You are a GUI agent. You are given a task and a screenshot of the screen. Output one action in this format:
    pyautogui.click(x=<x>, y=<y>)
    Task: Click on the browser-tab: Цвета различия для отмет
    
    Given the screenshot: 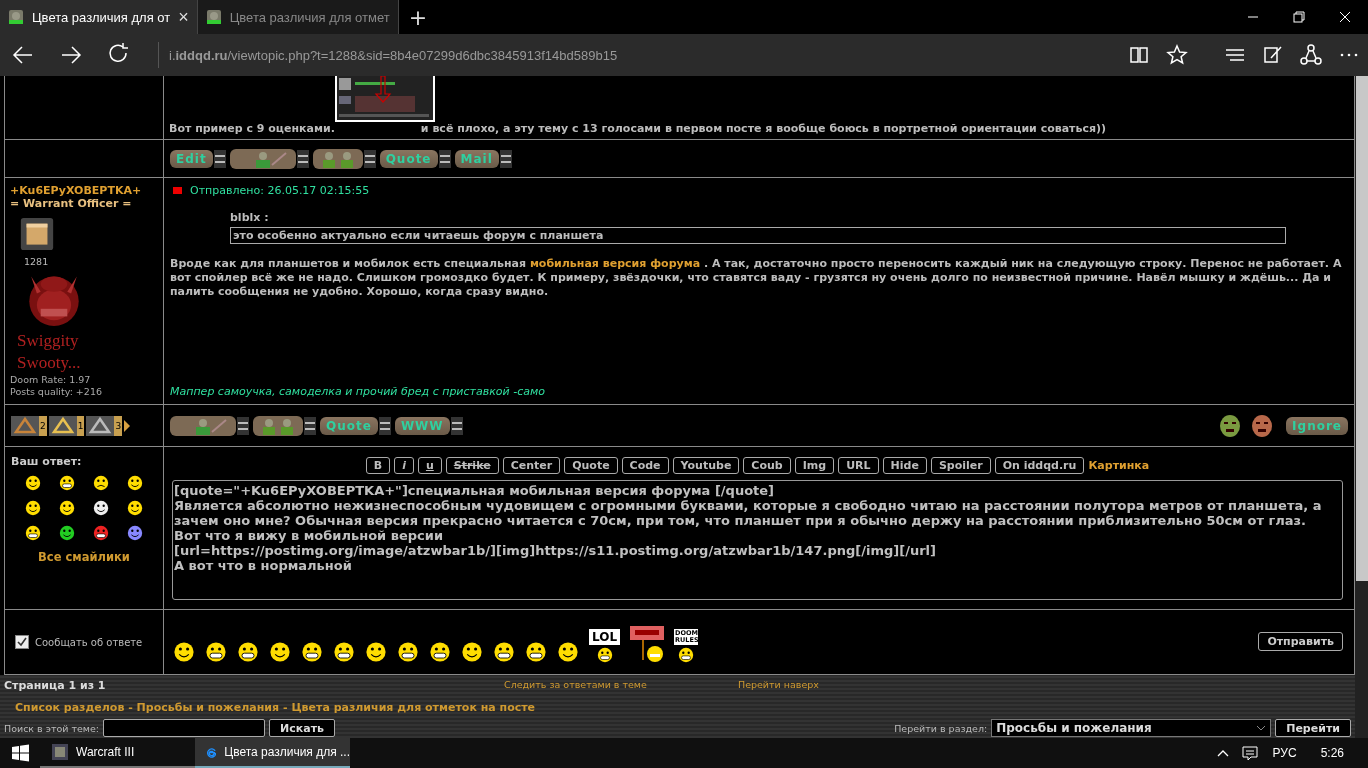 What is the action you would take?
    pyautogui.click(x=298, y=17)
    